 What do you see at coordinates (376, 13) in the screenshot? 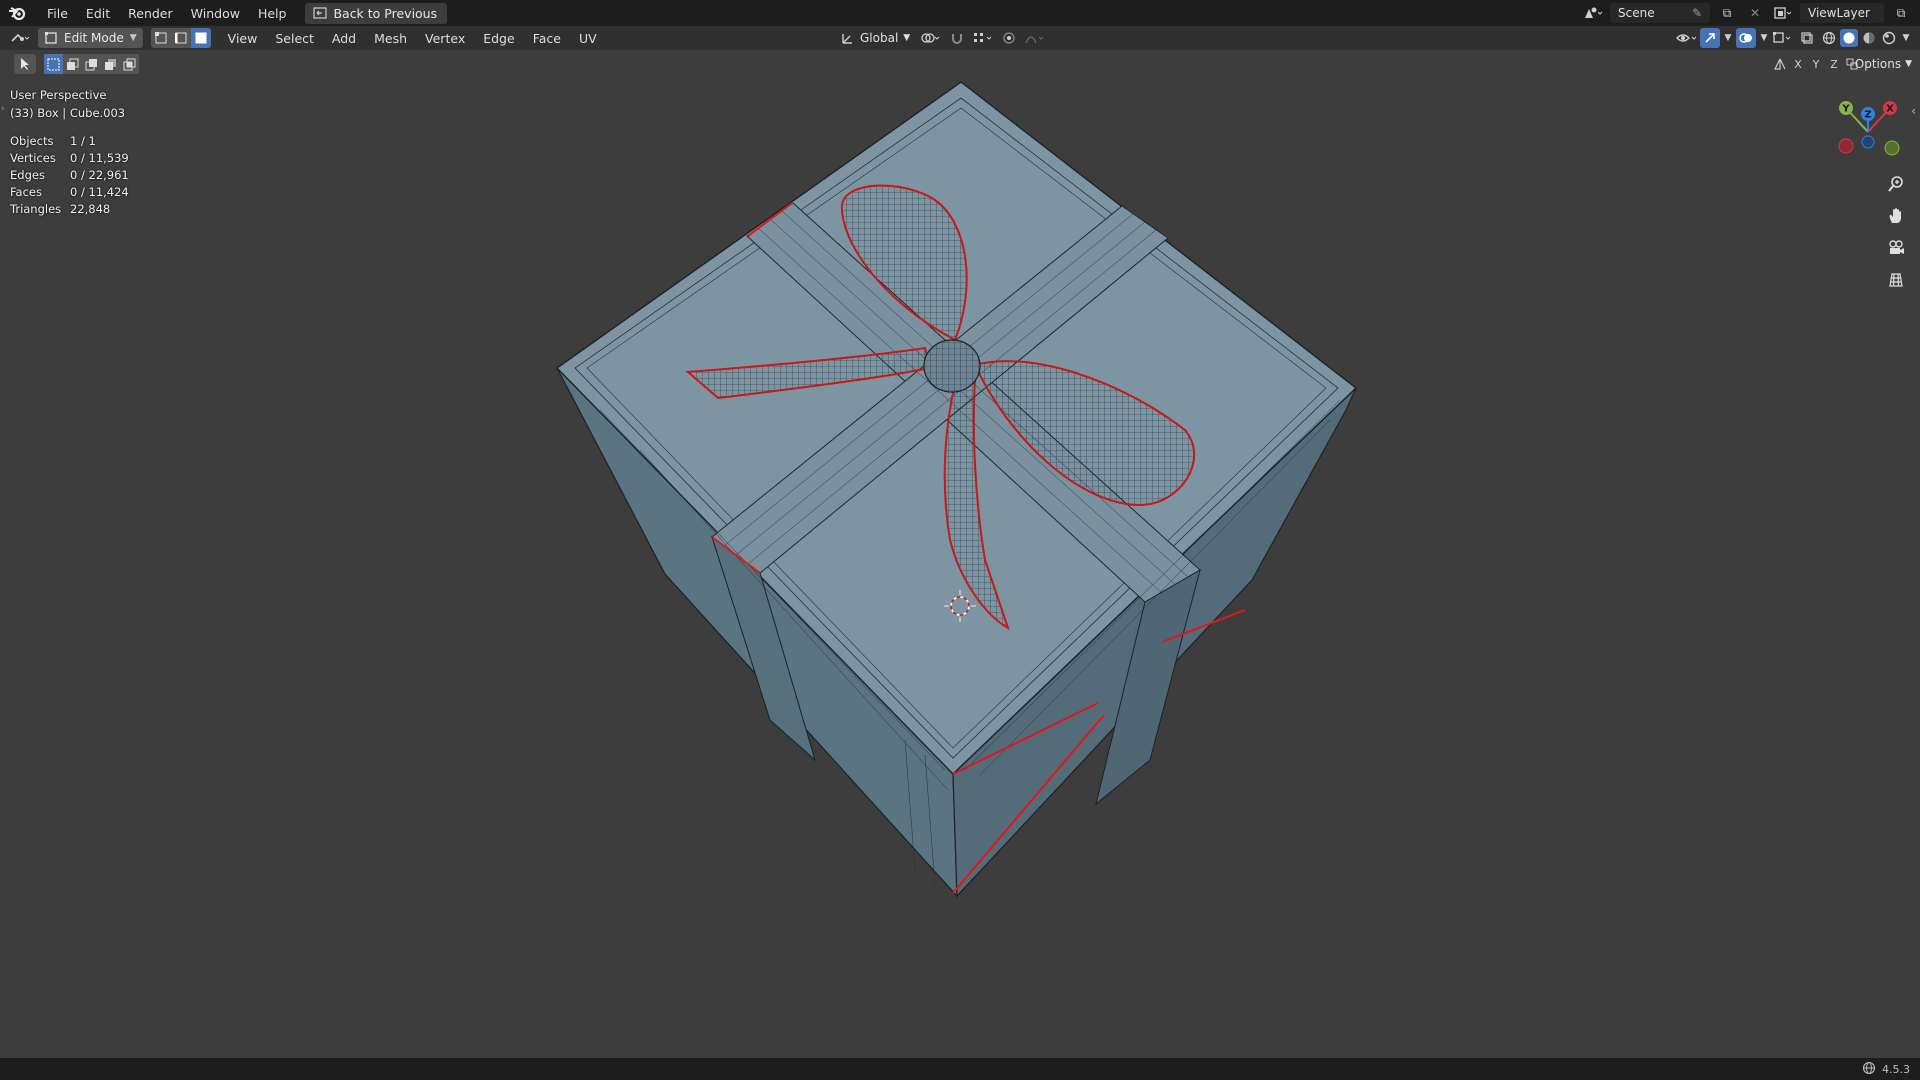
I see `back-to-previous-button: Back to Previous` at bounding box center [376, 13].